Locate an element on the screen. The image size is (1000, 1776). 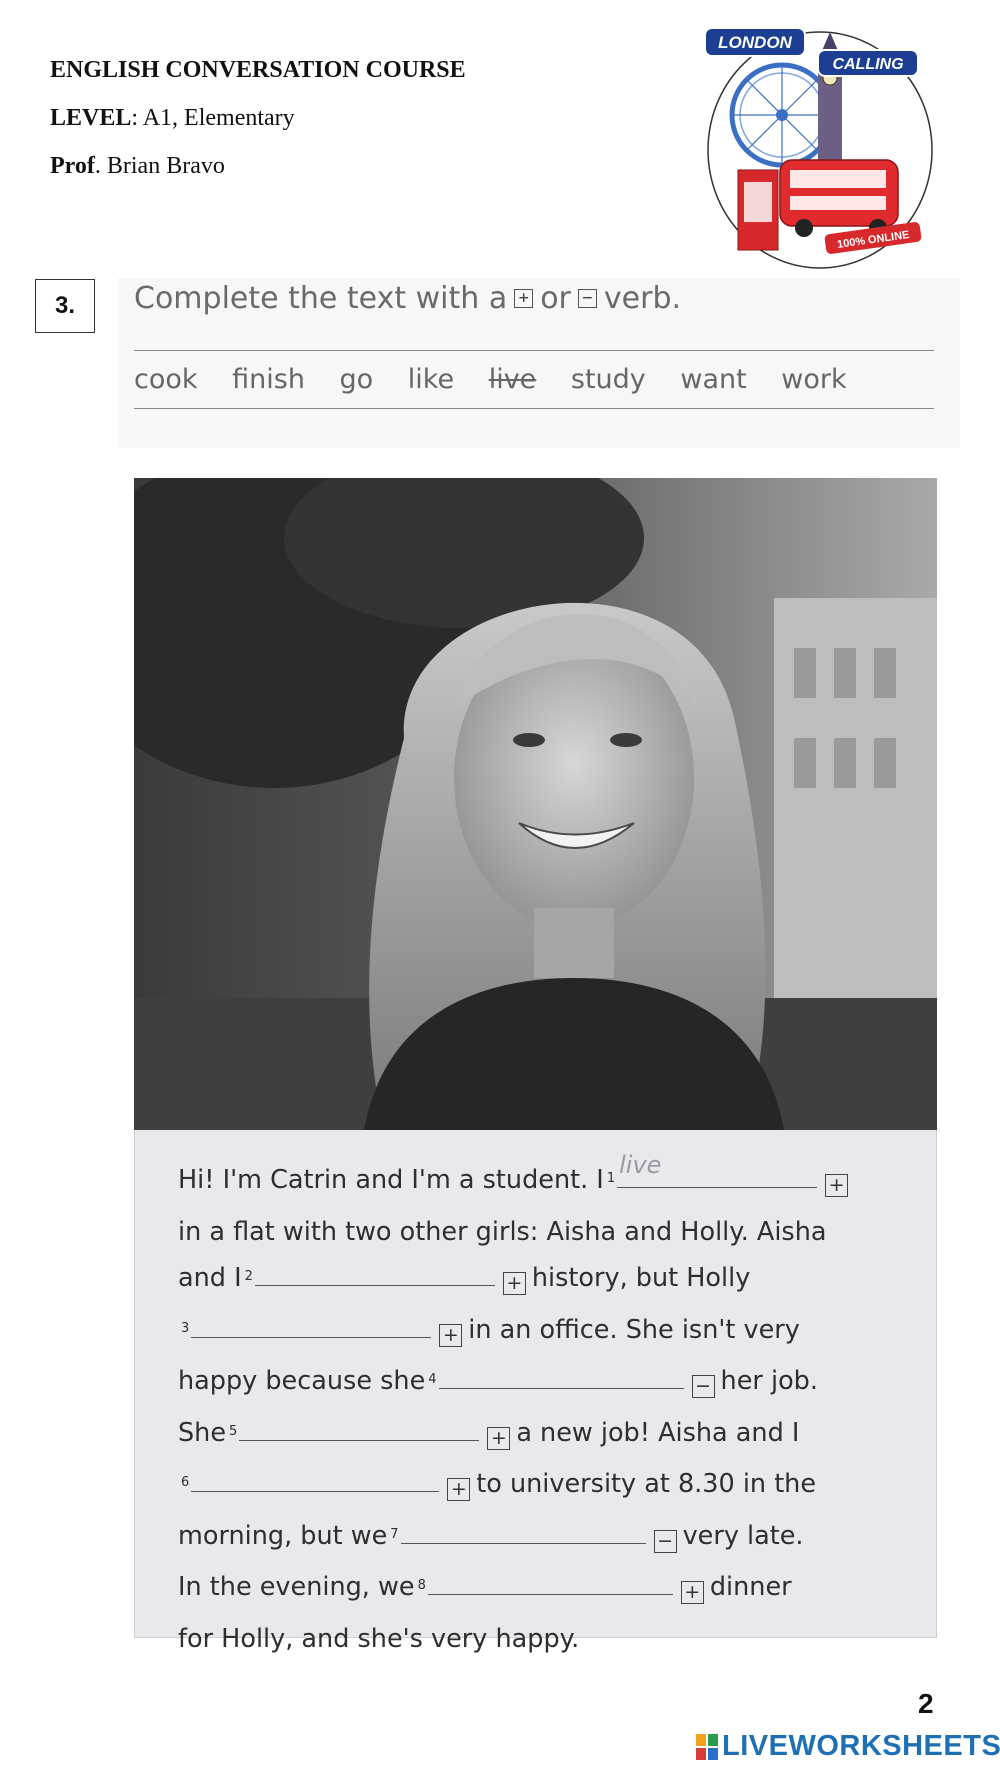
word-work: work is located at coordinates (814, 379).